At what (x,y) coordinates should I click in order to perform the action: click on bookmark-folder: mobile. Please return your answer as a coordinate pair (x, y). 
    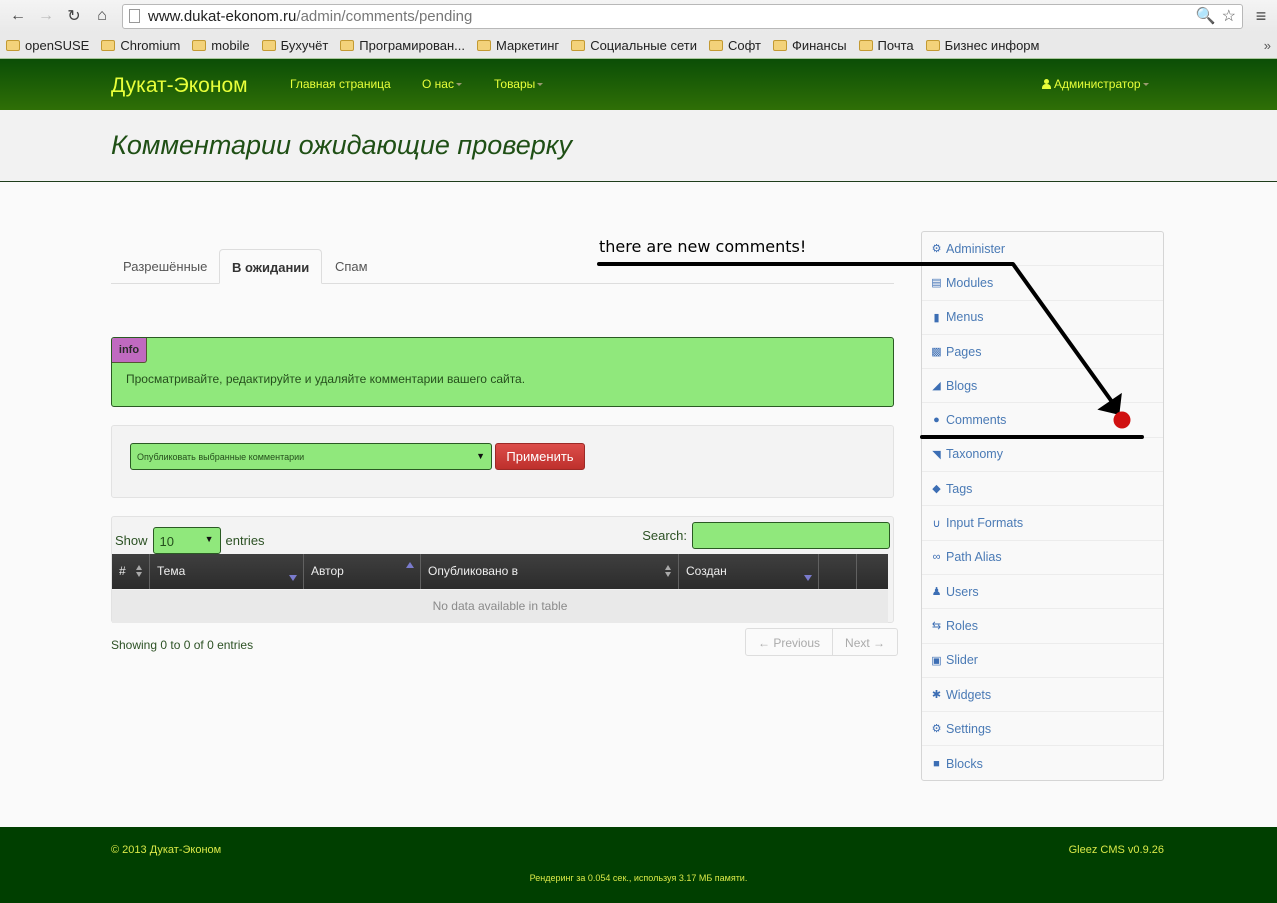
    Looking at the image, I should click on (221, 45).